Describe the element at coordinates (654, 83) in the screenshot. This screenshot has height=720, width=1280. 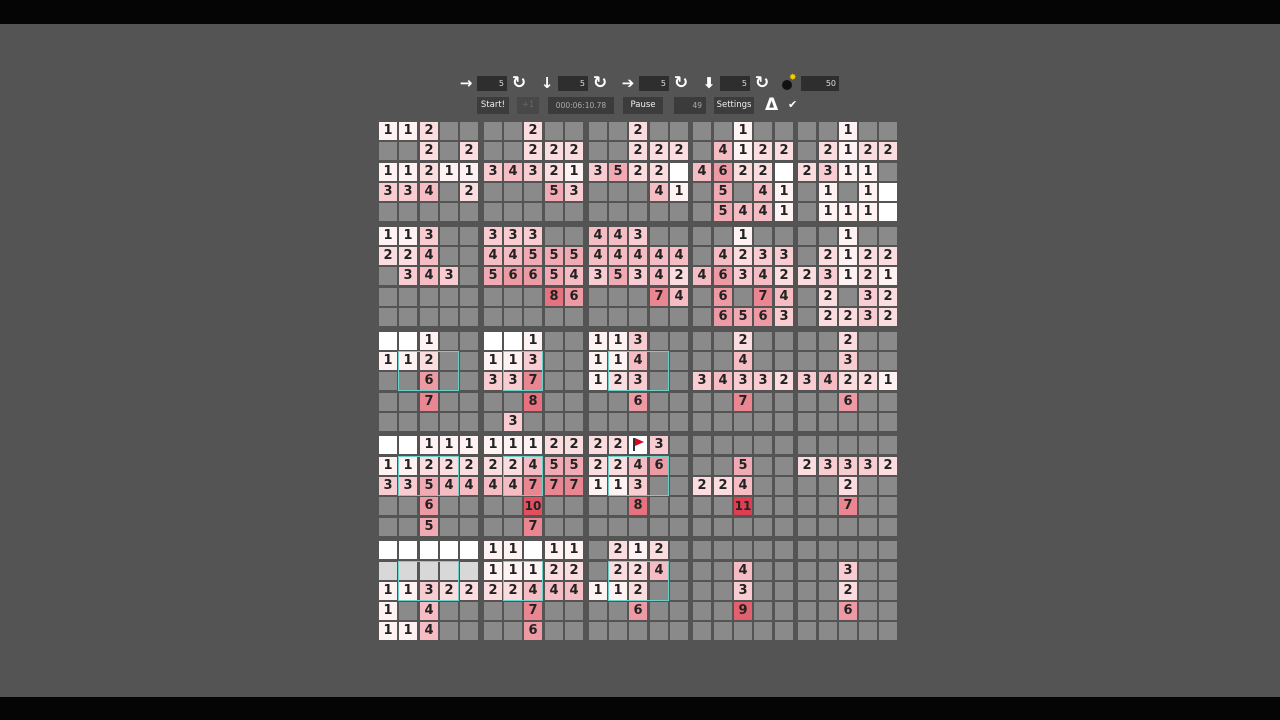
I see `move-right-fast-input: 5` at that location.